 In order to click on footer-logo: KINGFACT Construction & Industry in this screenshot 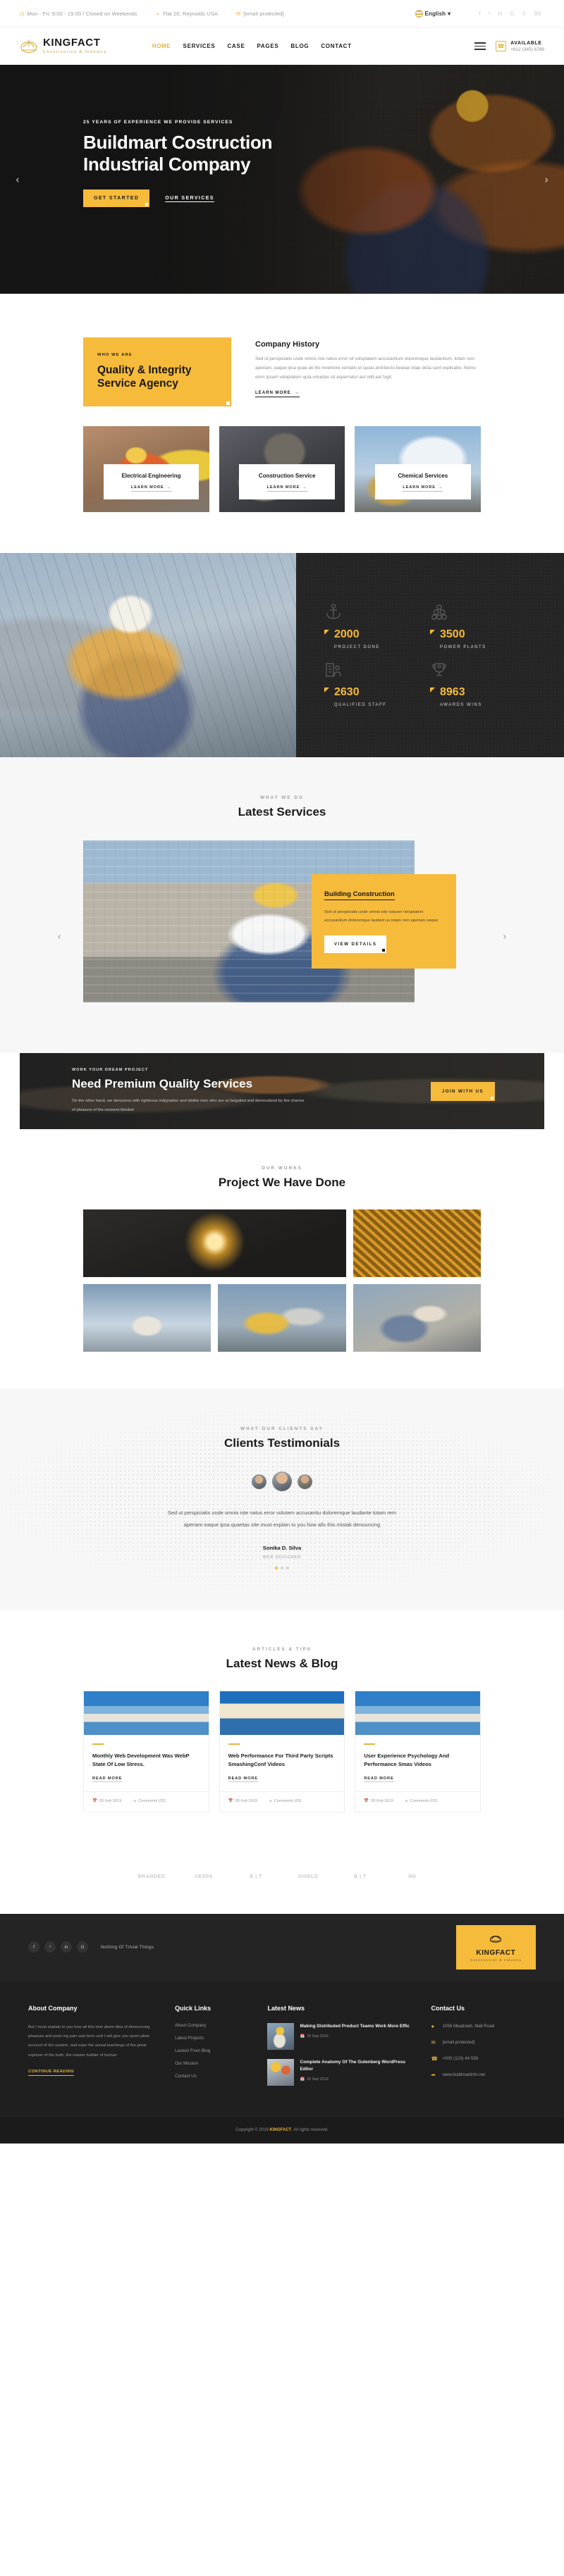, I will do `click(495, 1947)`.